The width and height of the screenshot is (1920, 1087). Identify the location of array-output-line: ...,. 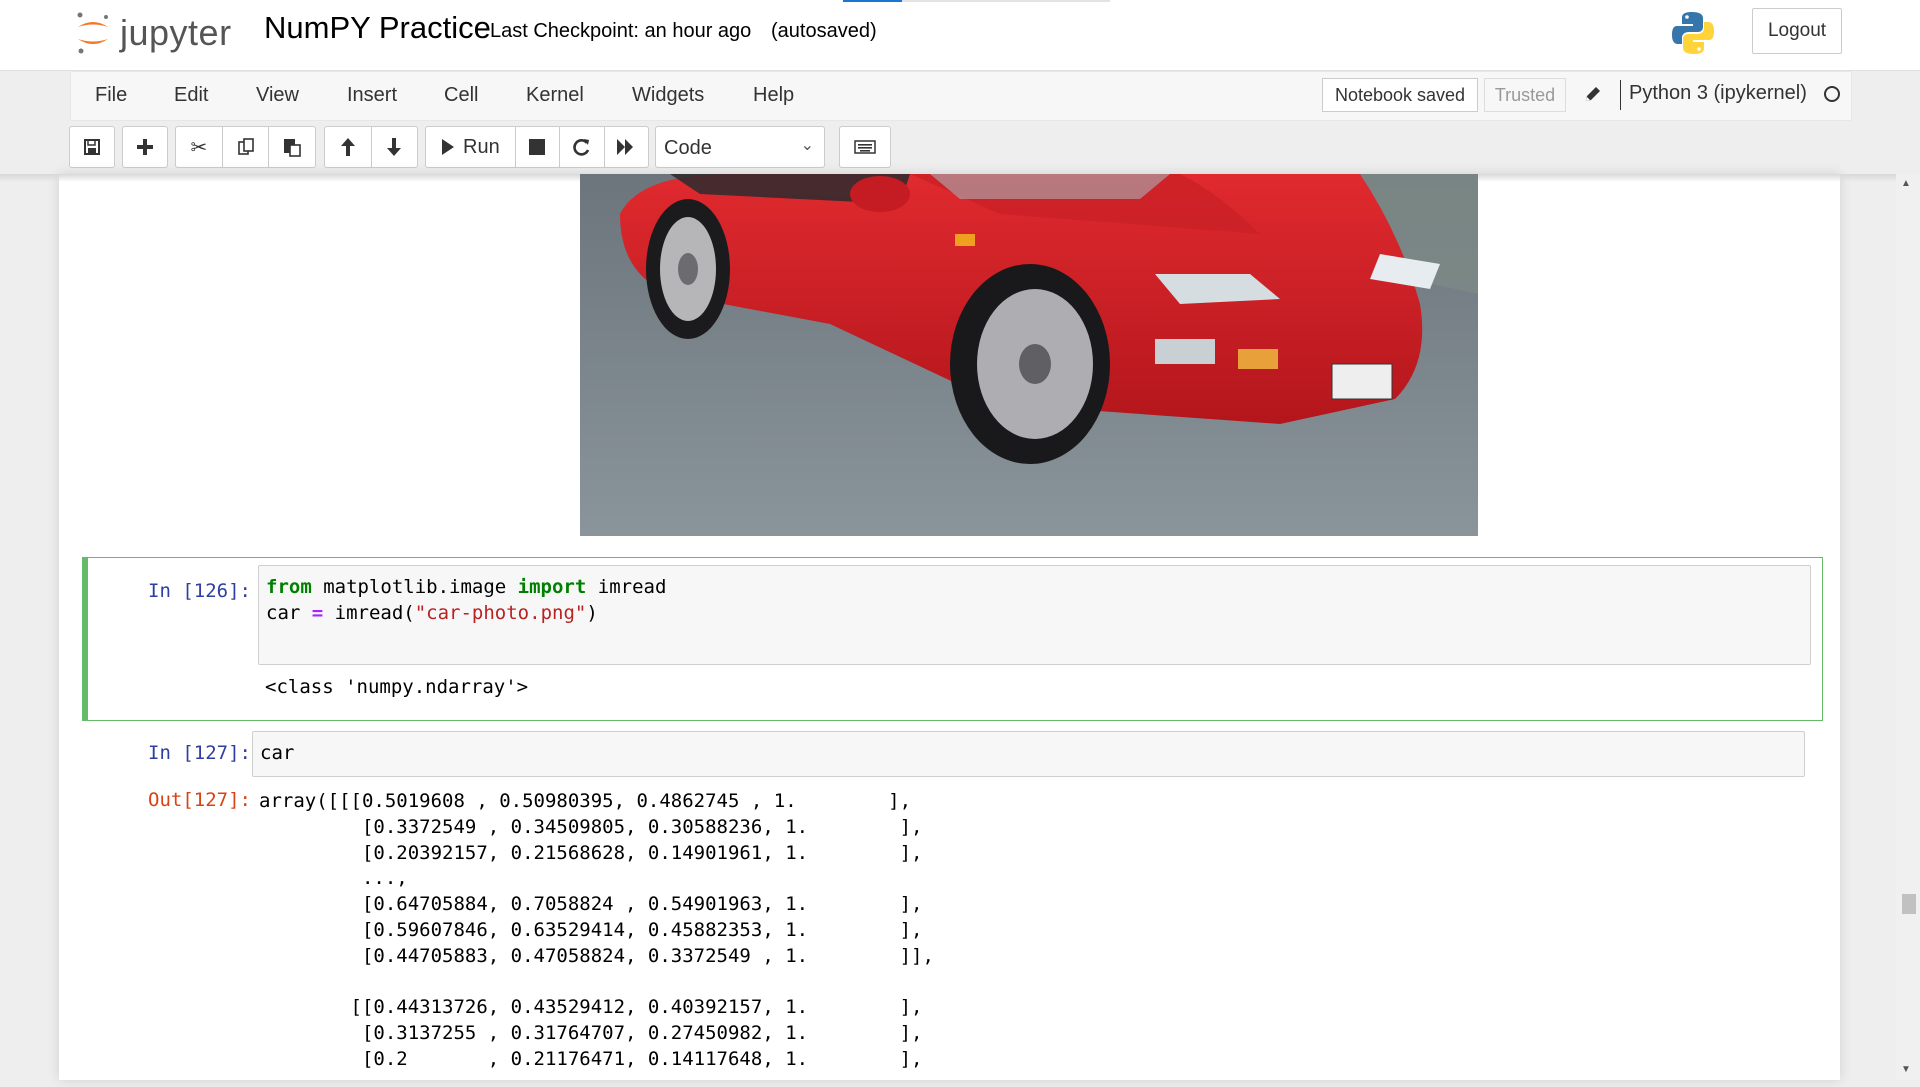
(333, 878).